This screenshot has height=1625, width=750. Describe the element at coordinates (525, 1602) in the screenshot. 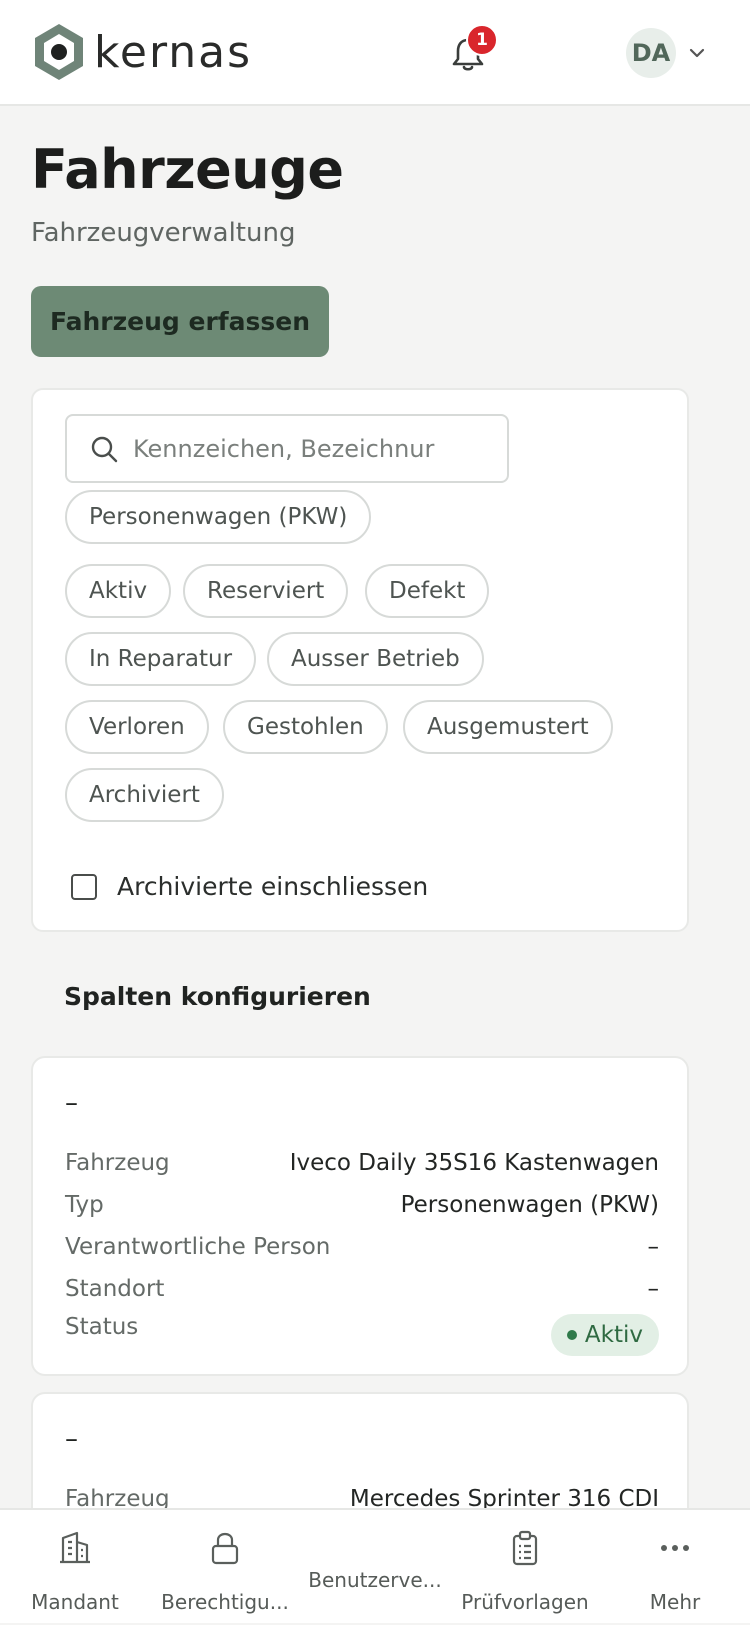

I see `nav-label: Prüfvorlagen` at that location.